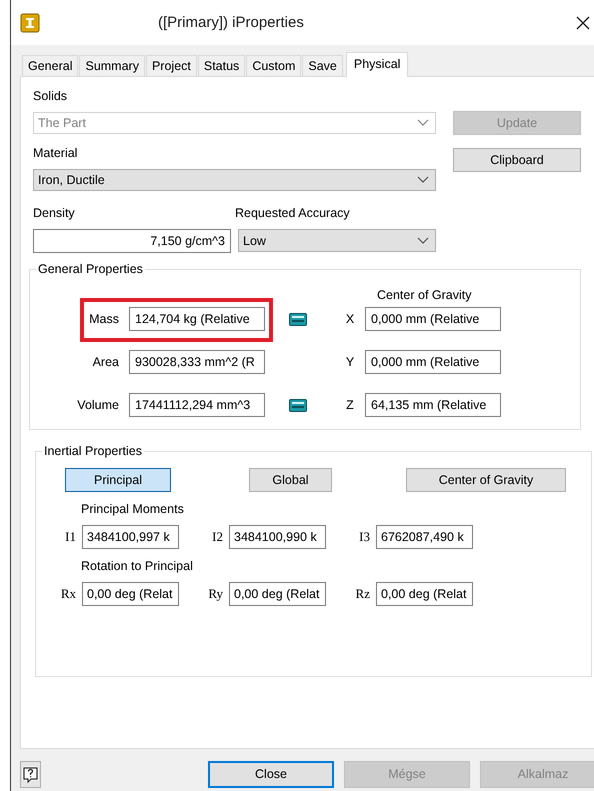 The image size is (594, 791). I want to click on density-field: 7,150 g/cm^3, so click(132, 241).